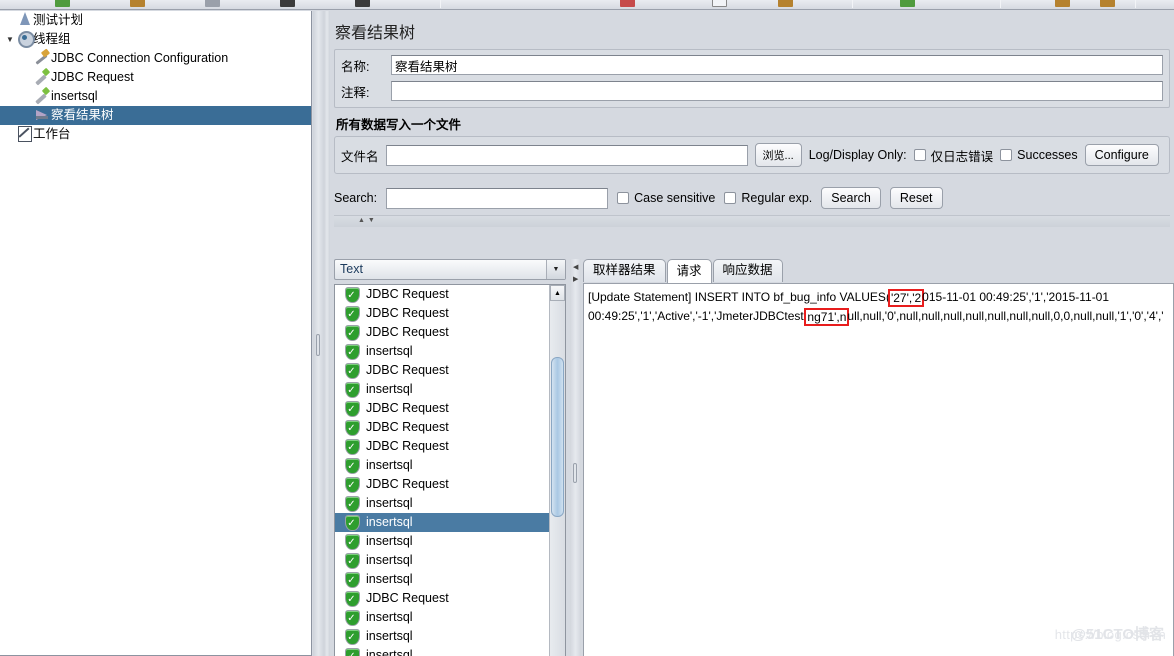  What do you see at coordinates (785, 3) in the screenshot?
I see `collapse-icon` at bounding box center [785, 3].